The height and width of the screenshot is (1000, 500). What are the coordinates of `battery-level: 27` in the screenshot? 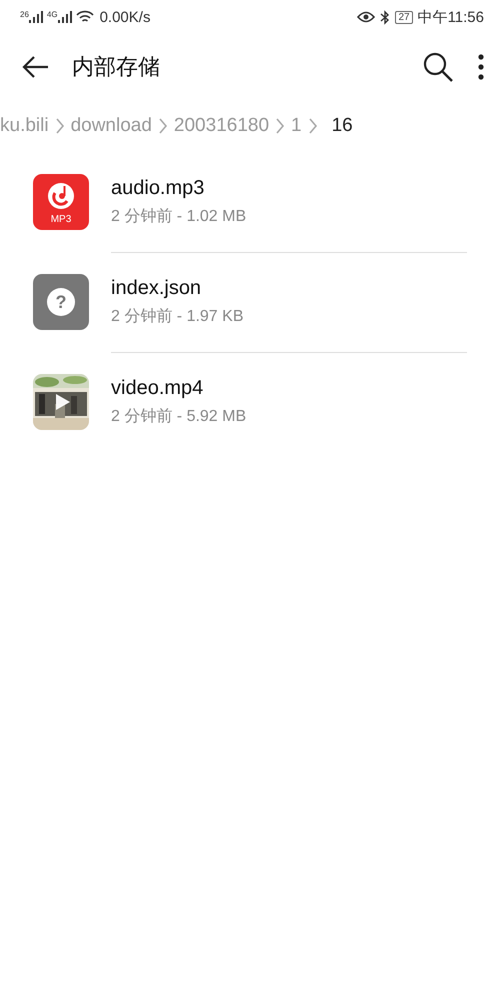 It's located at (404, 17).